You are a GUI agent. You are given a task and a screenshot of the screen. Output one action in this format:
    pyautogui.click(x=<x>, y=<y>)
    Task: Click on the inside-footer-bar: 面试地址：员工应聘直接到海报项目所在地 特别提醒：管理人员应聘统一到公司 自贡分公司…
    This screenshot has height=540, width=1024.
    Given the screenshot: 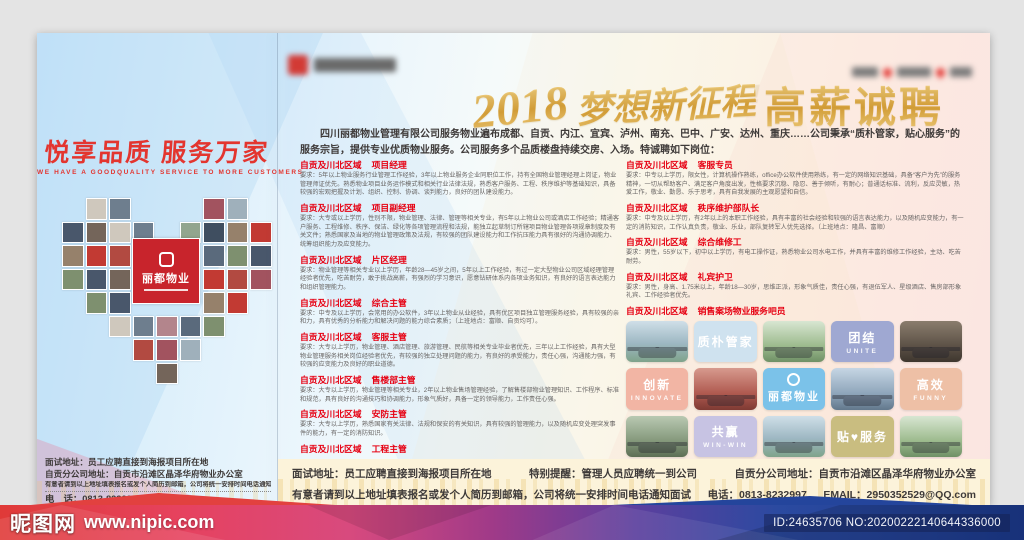 What is the action you would take?
    pyautogui.click(x=634, y=482)
    